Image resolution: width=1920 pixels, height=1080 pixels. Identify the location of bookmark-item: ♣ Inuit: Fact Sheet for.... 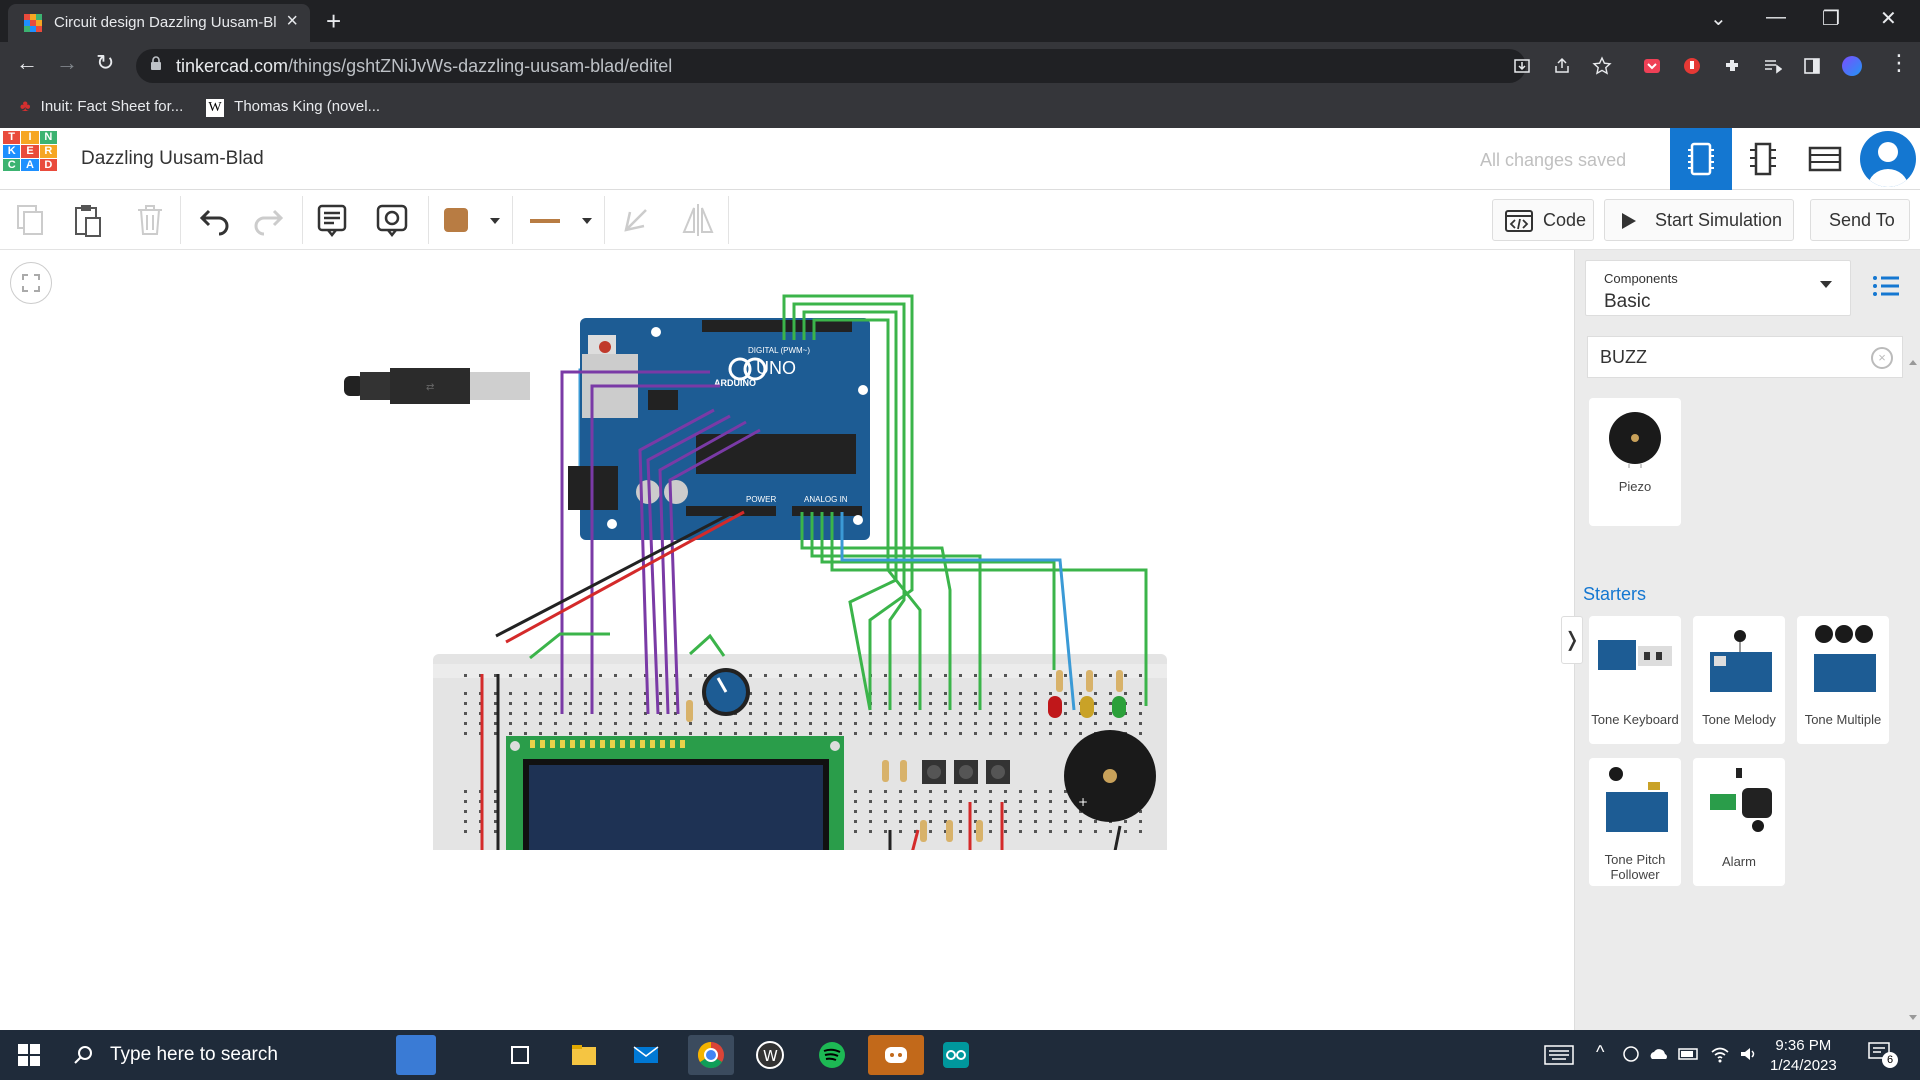
(101, 107).